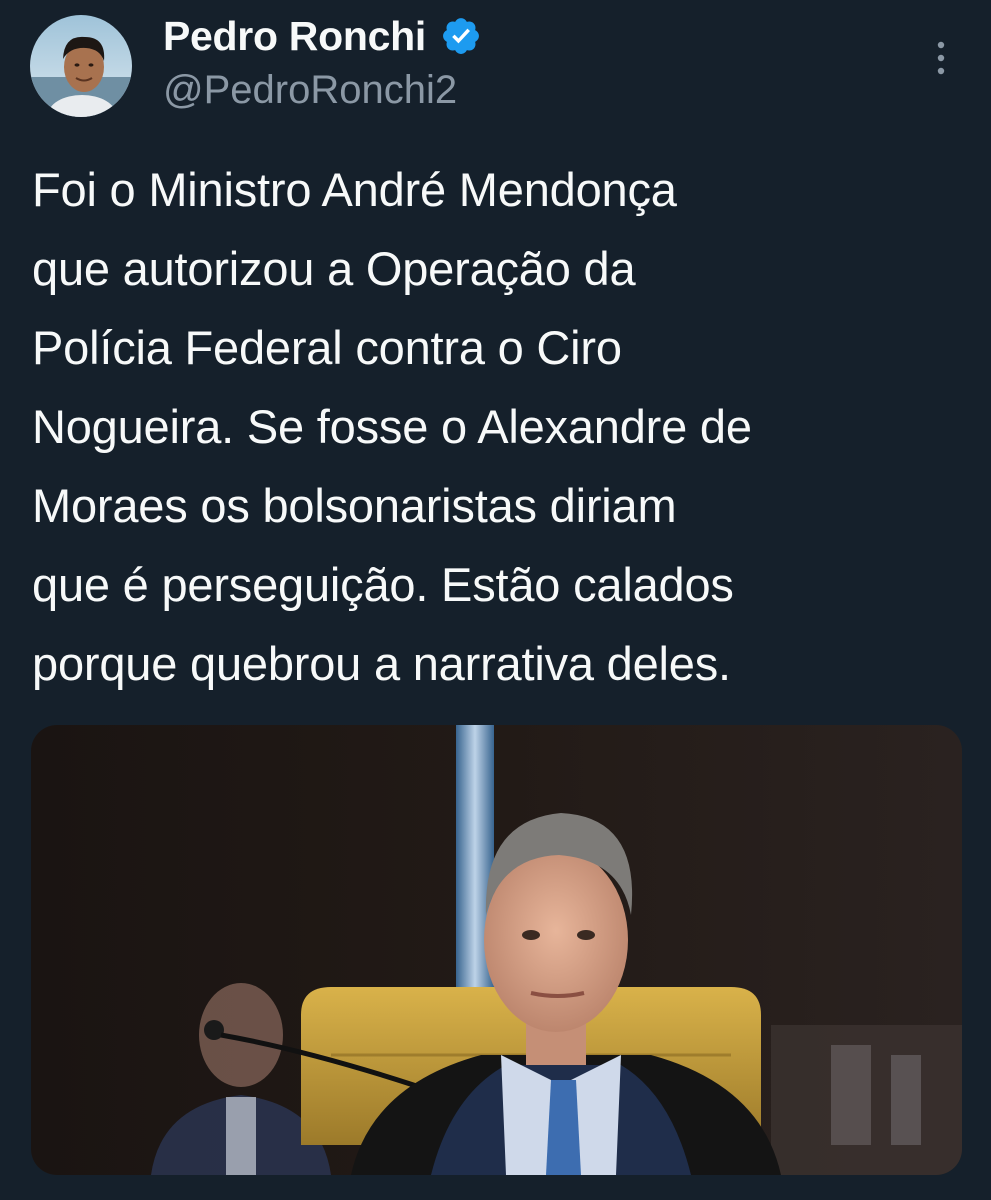  What do you see at coordinates (81, 66) in the screenshot?
I see `author-avatar` at bounding box center [81, 66].